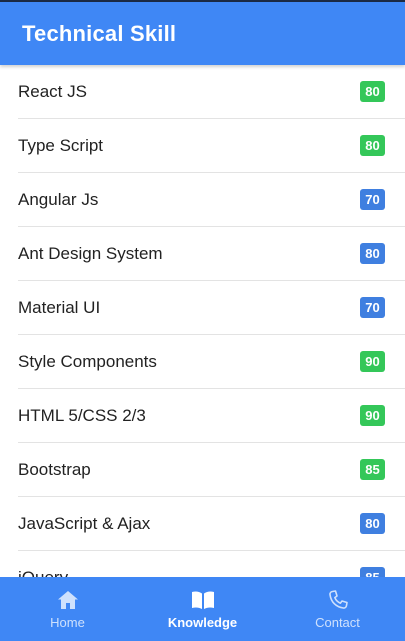  Describe the element at coordinates (202, 622) in the screenshot. I see `nav-knowledge-label: Knowledge` at that location.